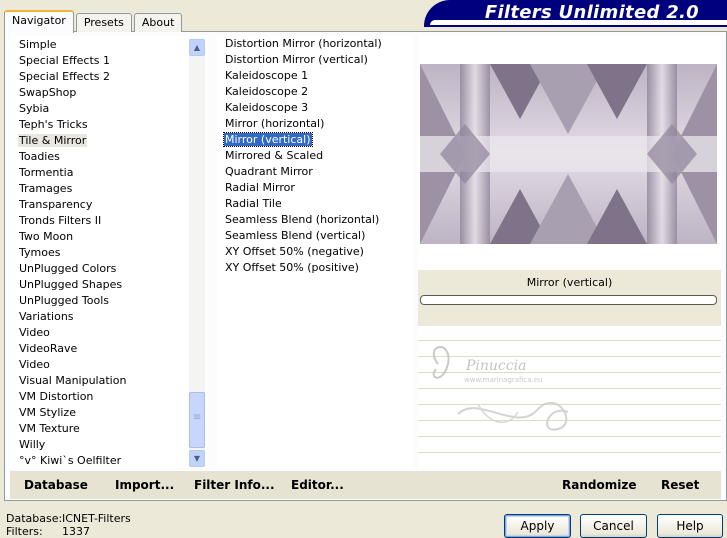 Image resolution: width=727 pixels, height=538 pixels. What do you see at coordinates (109, 445) in the screenshot?
I see `category-item: Willy` at bounding box center [109, 445].